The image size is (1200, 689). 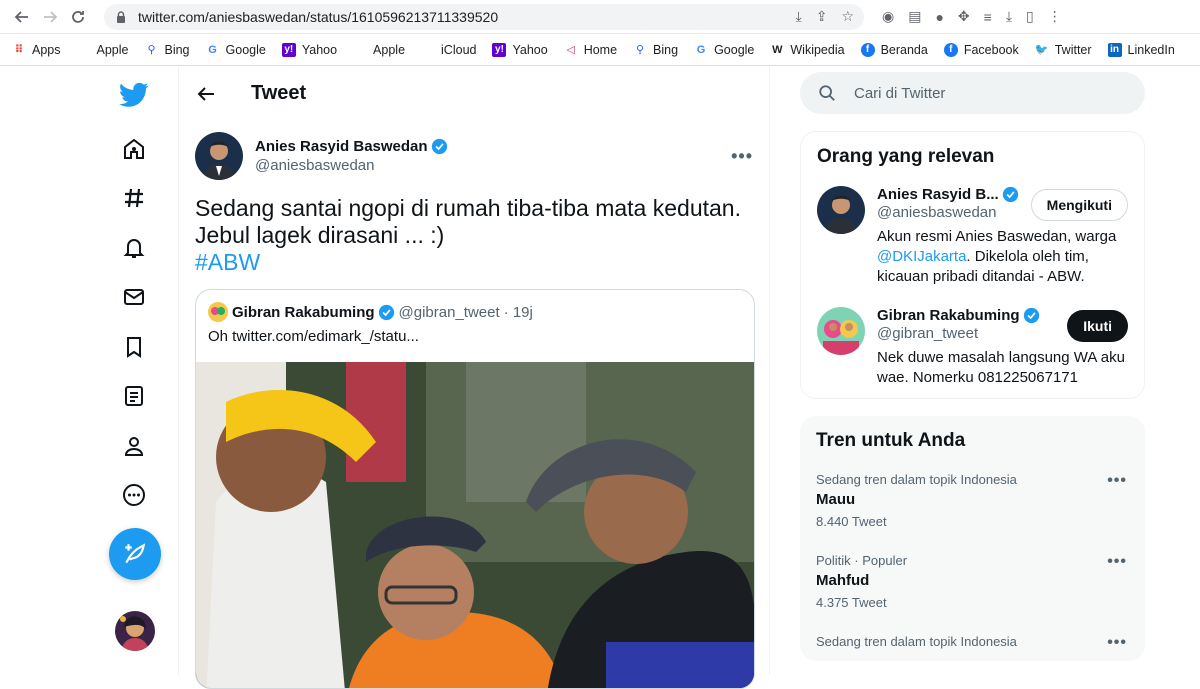 What do you see at coordinates (499, 49) in the screenshot?
I see `yahoo-icon: y!` at bounding box center [499, 49].